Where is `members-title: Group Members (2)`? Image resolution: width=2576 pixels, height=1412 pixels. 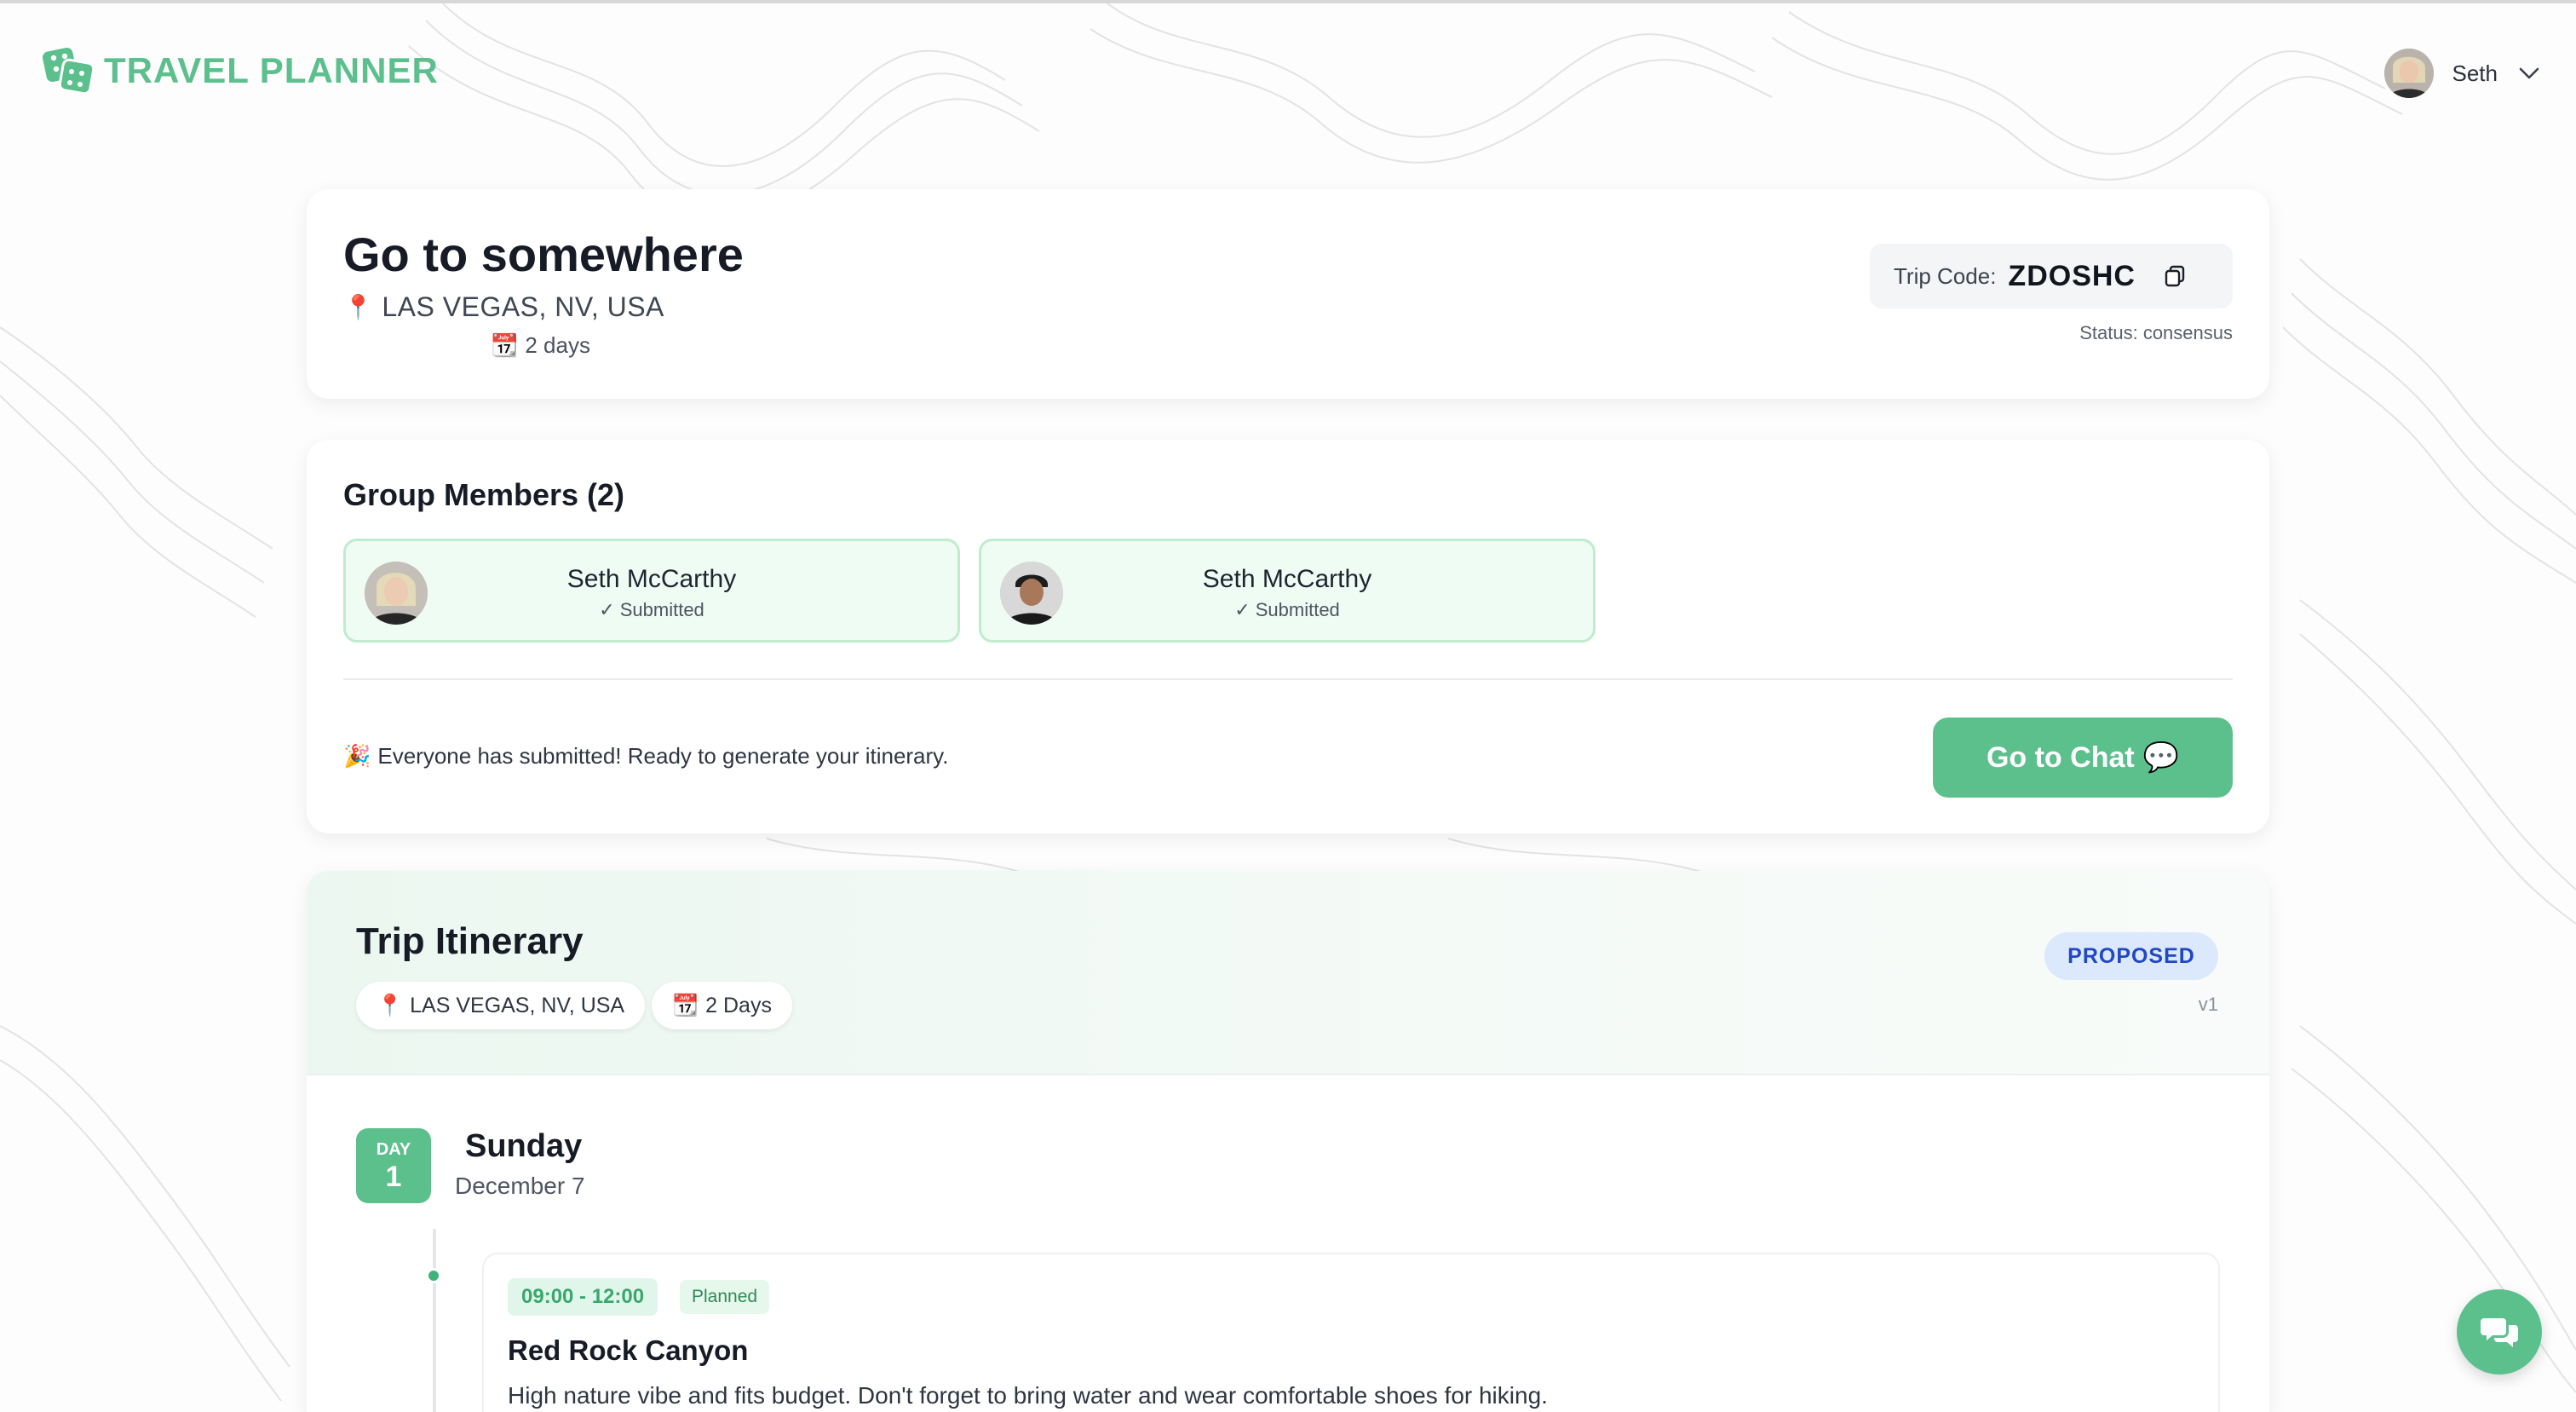
members-title: Group Members (2) is located at coordinates (484, 495).